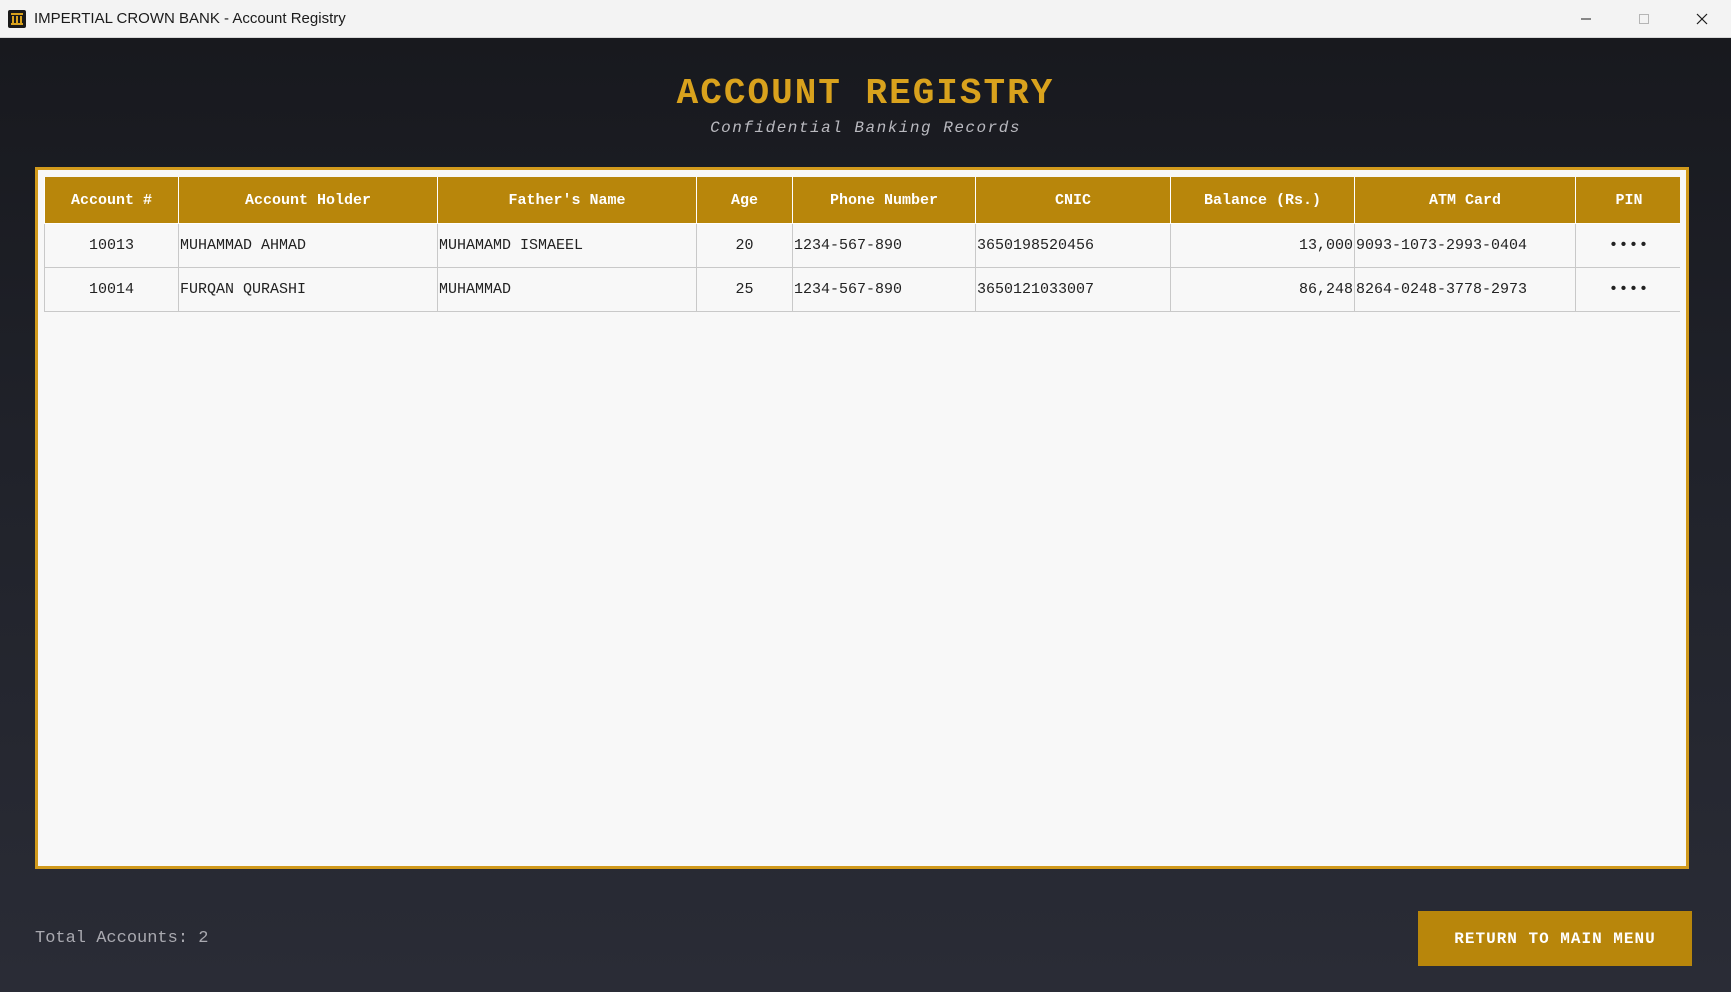 The width and height of the screenshot is (1731, 992). What do you see at coordinates (190, 18) in the screenshot?
I see `window-title: IMPERTIAL CROWN BANK - Account Registry` at bounding box center [190, 18].